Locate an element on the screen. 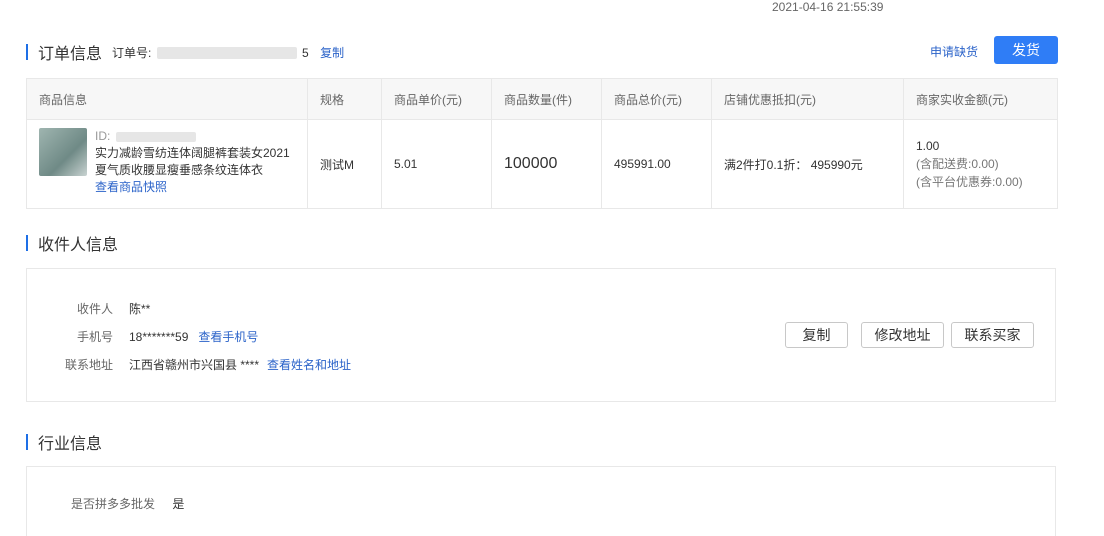 This screenshot has width=1104, height=536. receiver-address-label: 联系地址 is located at coordinates (88, 365).